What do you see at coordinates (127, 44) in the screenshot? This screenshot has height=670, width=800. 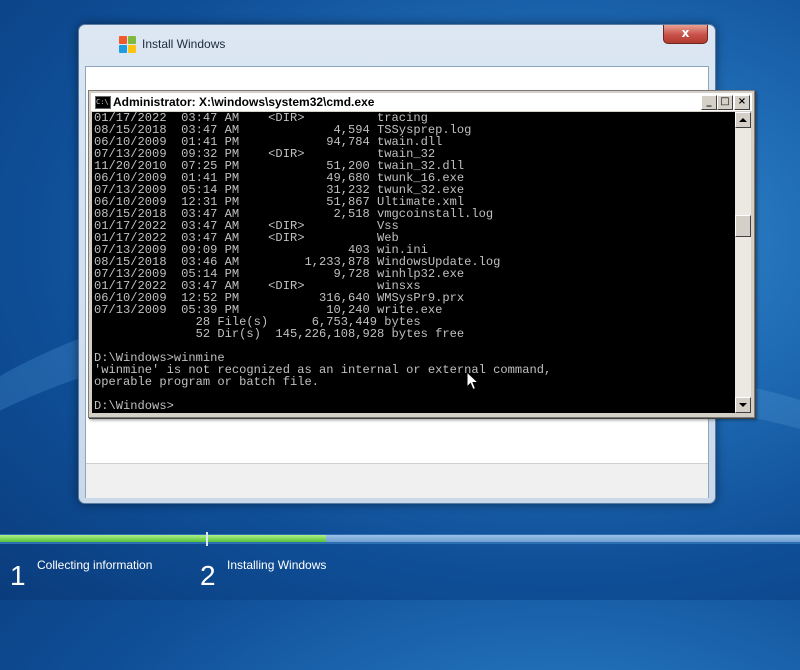 I see `windows-logo-icon` at bounding box center [127, 44].